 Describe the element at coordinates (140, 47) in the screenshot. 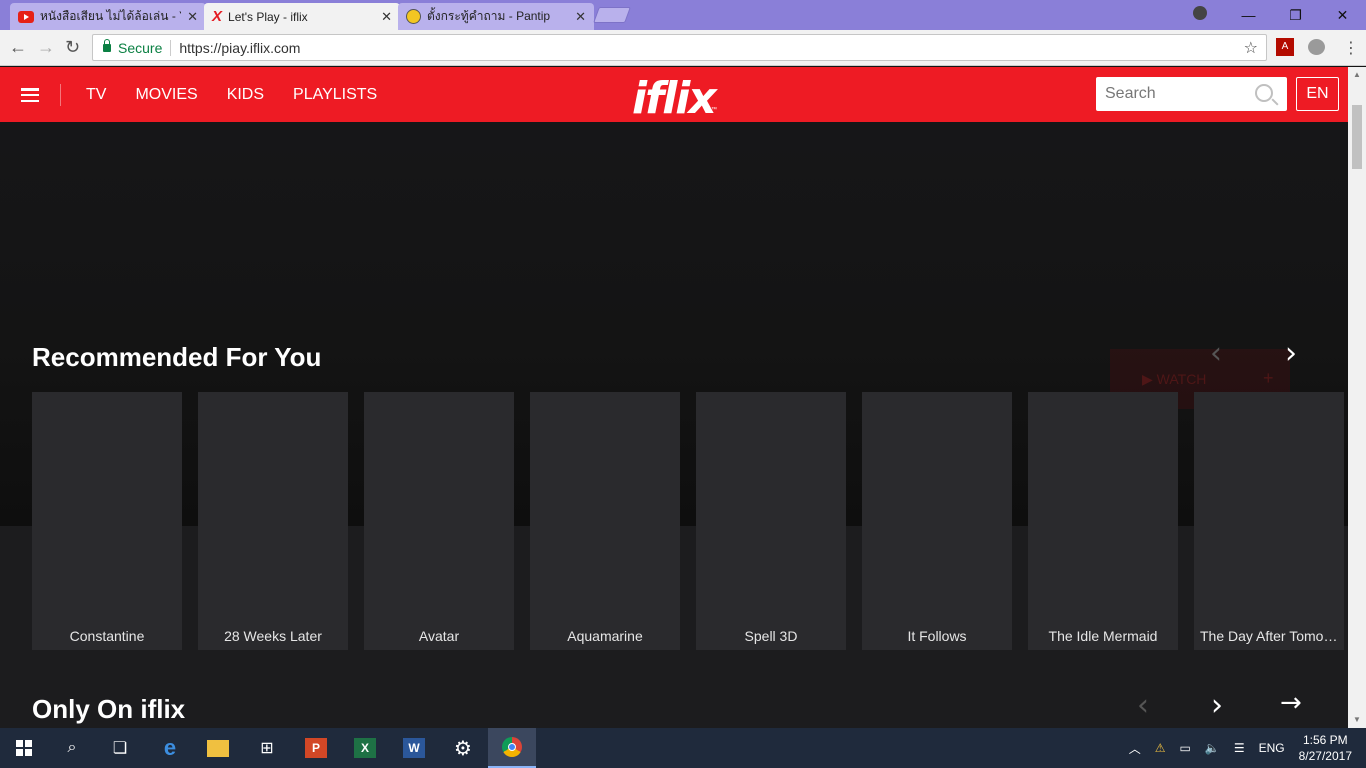

I see `secure-label: Secure` at that location.